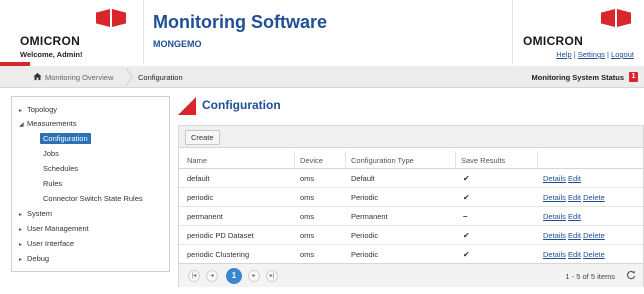 The width and height of the screenshot is (644, 294). I want to click on monitoring-status-label: Monitoring System Status, so click(577, 77).